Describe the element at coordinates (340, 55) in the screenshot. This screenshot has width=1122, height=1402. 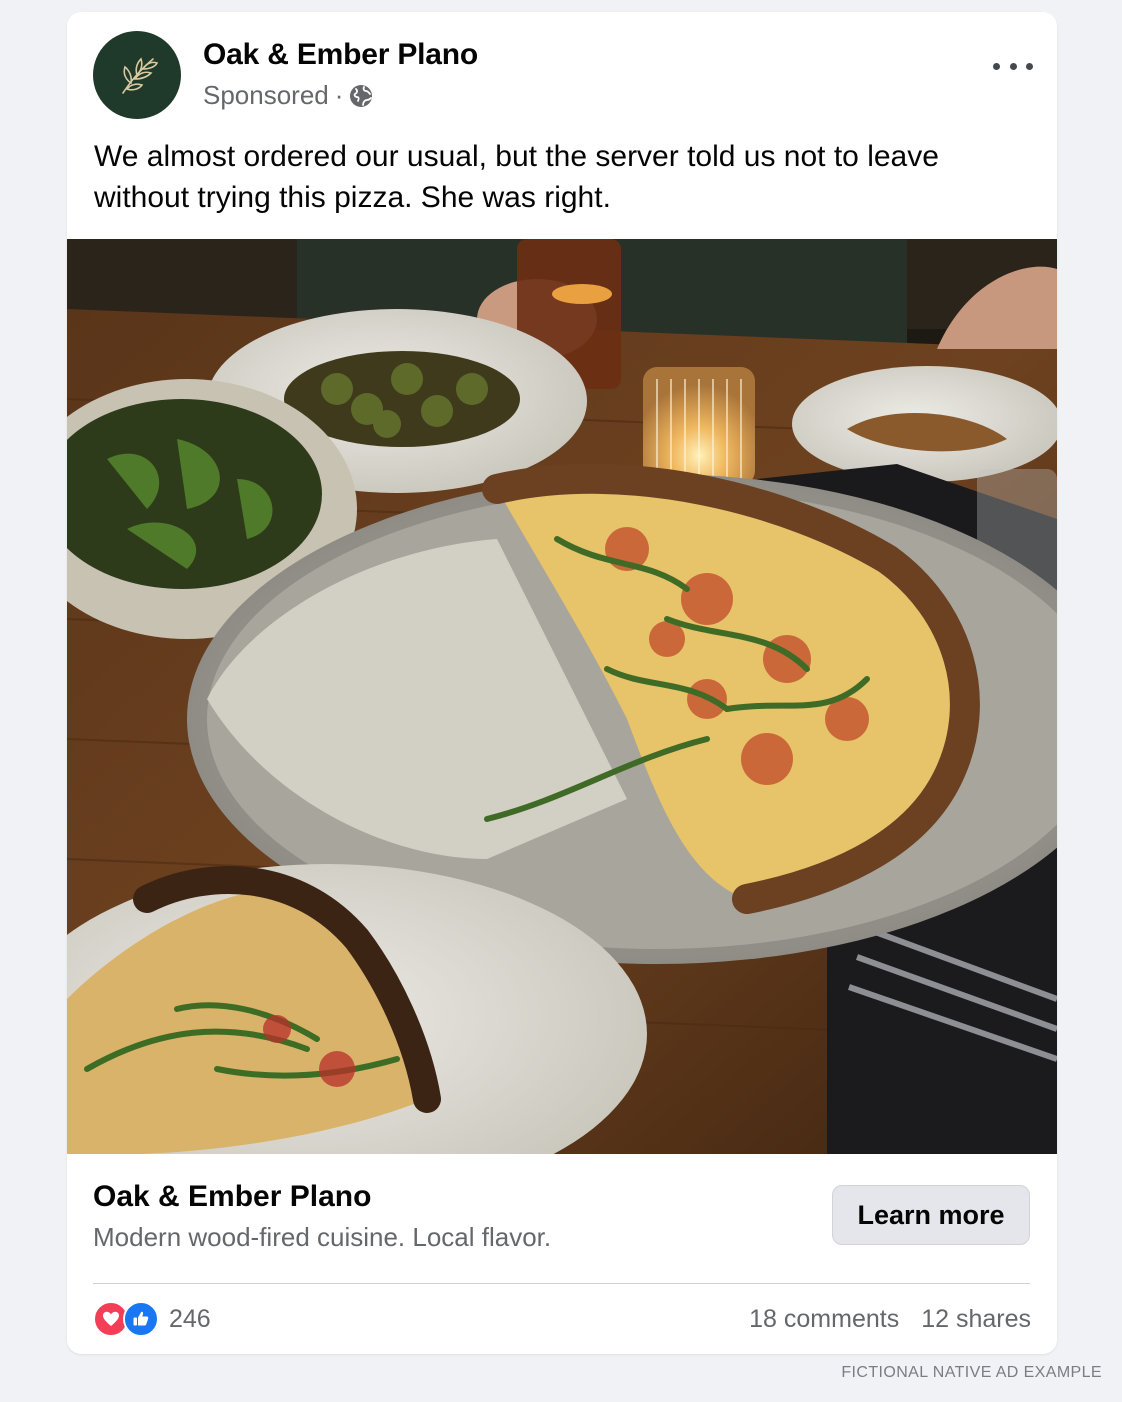
I see `page-name: Oak & Ember Plano` at that location.